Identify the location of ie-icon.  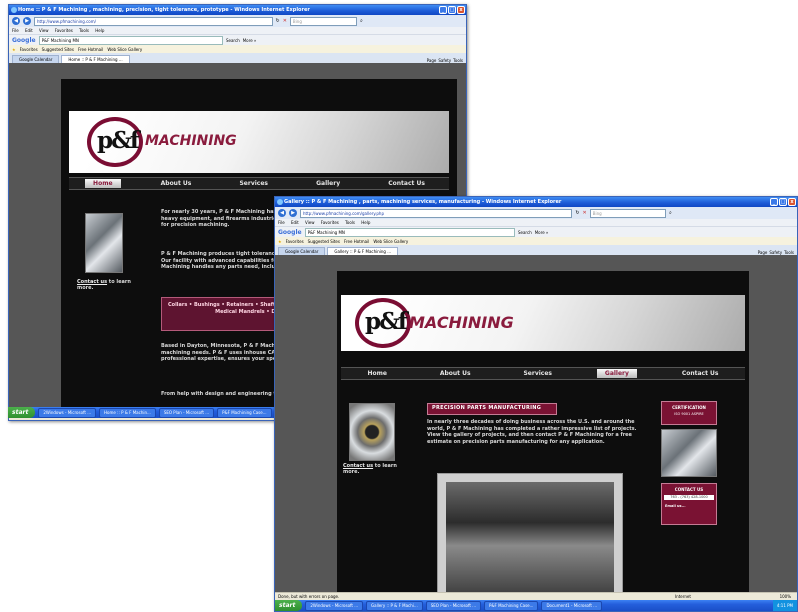
(280, 202).